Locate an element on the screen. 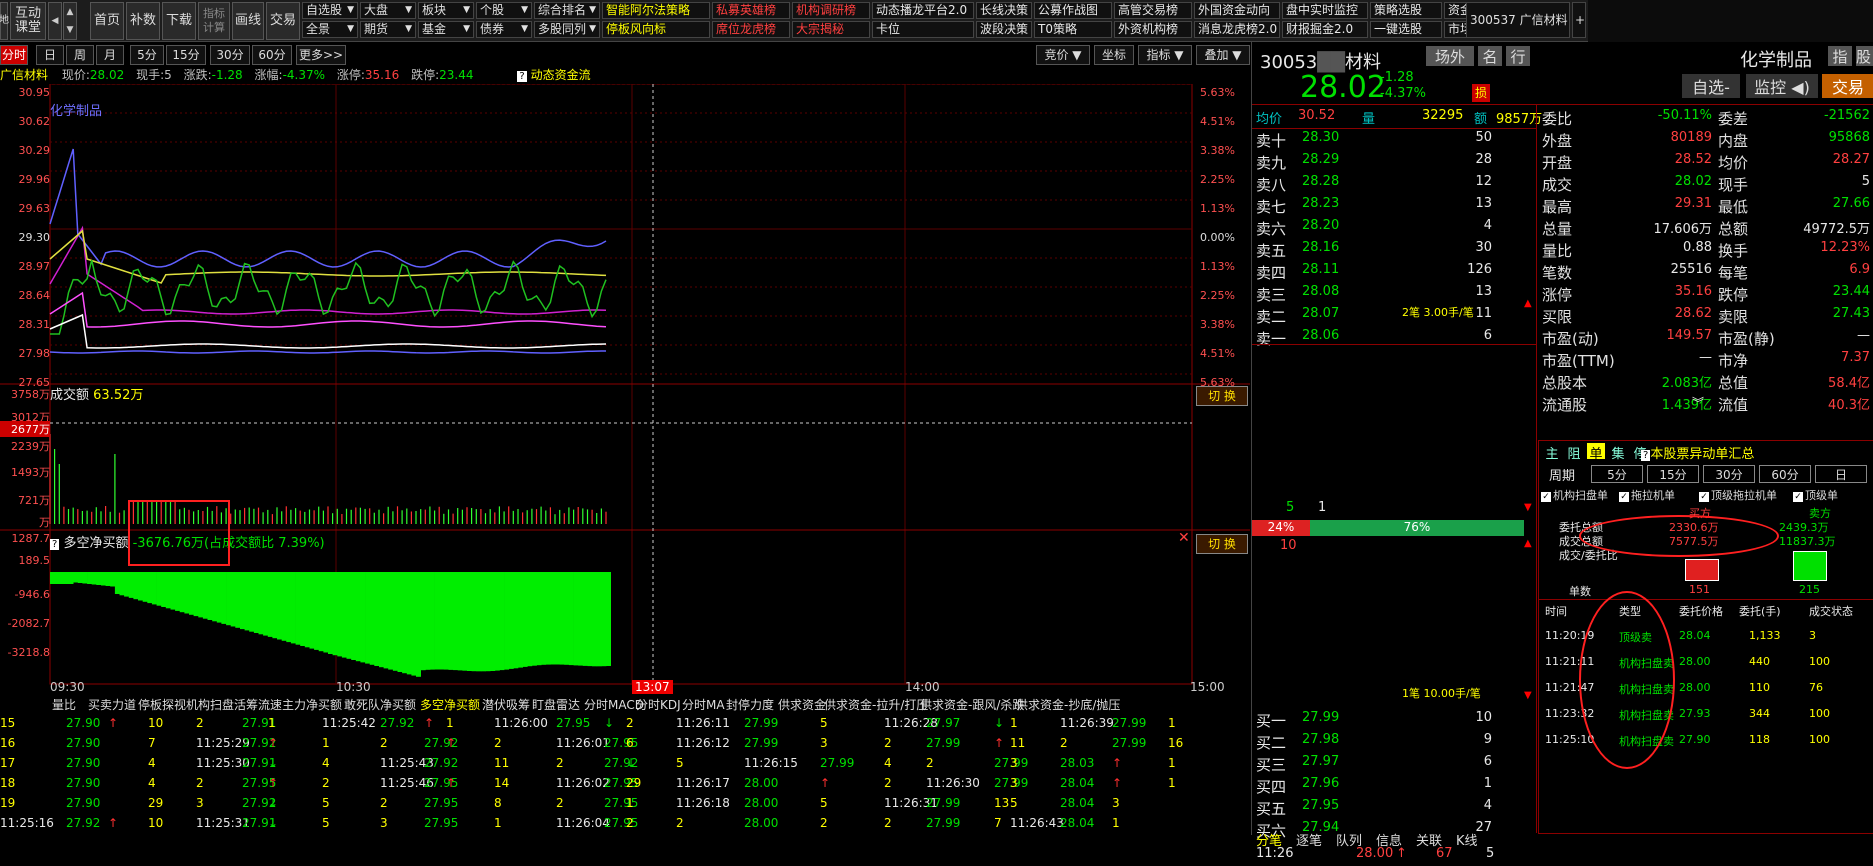  menu-item: T0策略 is located at coordinates (1073, 29).